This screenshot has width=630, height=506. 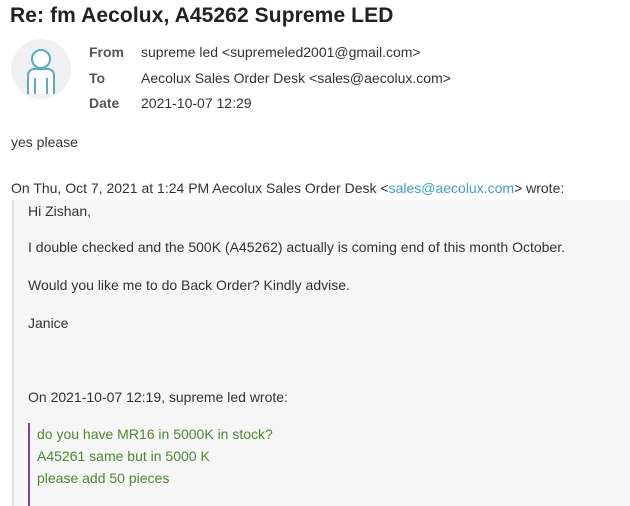 What do you see at coordinates (452, 188) in the screenshot?
I see `attribution-email-link: sales@aecolux.com` at bounding box center [452, 188].